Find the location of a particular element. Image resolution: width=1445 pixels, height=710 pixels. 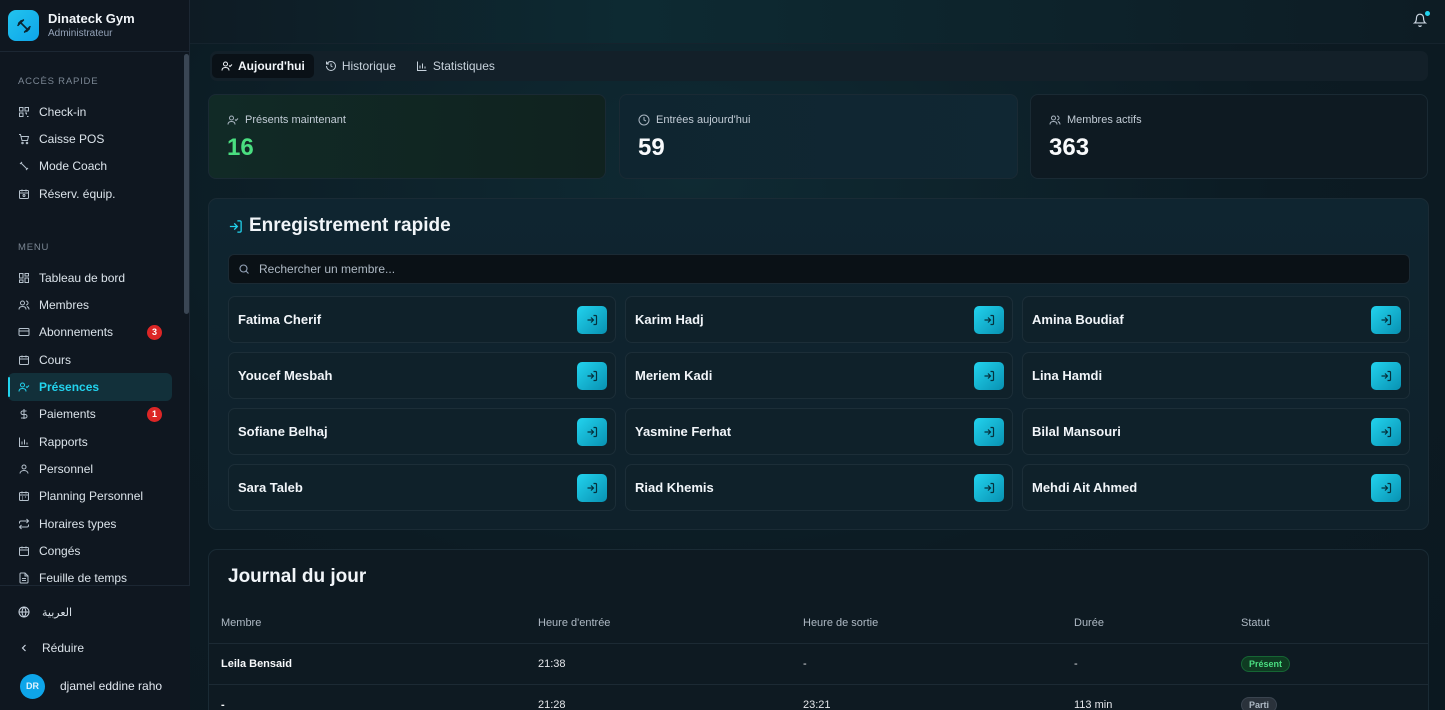

column-header: Heure d'entrée is located at coordinates (670, 624).